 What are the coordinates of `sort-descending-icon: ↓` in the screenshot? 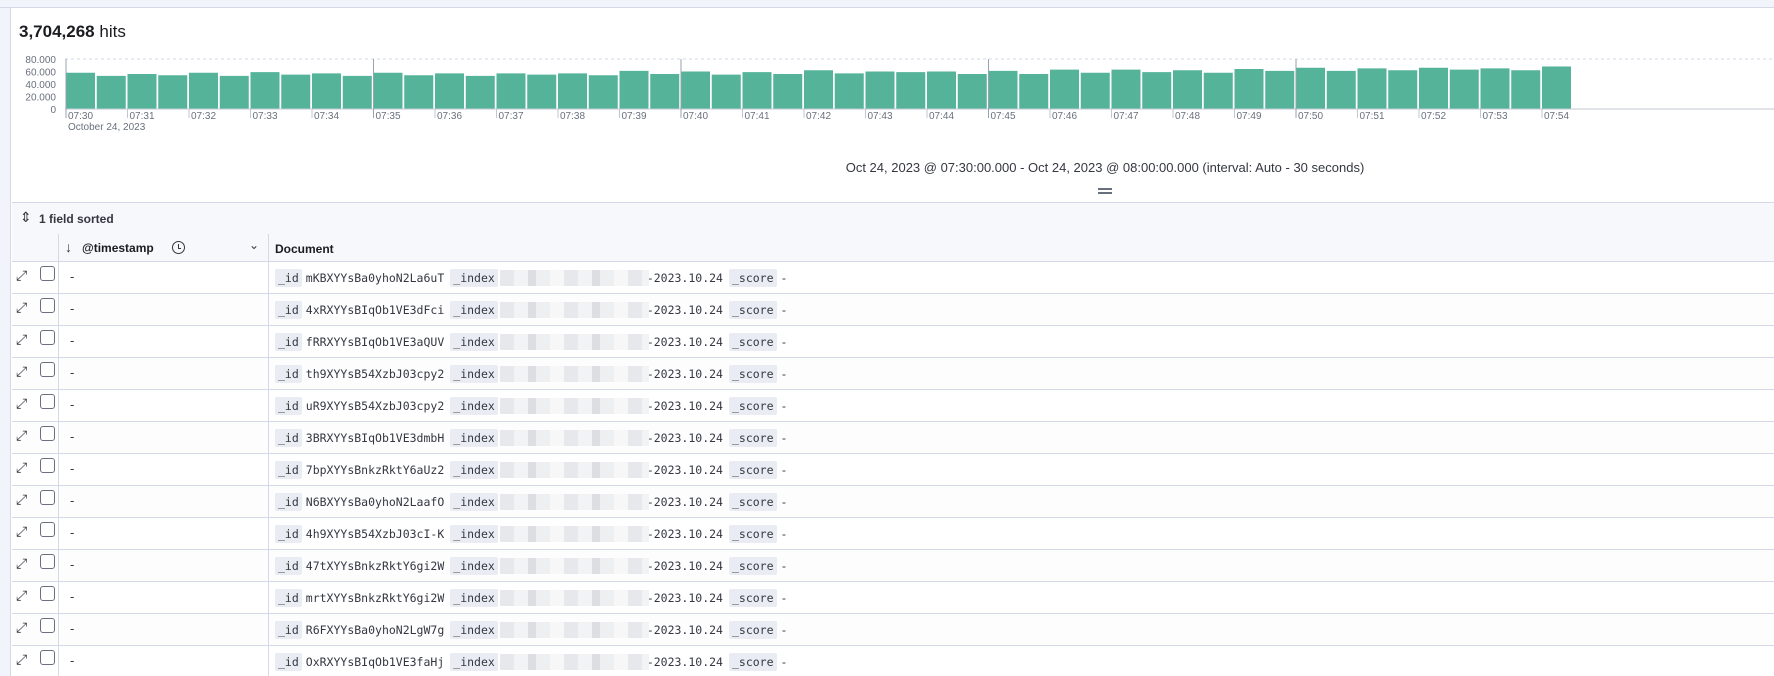 It's located at (68, 247).